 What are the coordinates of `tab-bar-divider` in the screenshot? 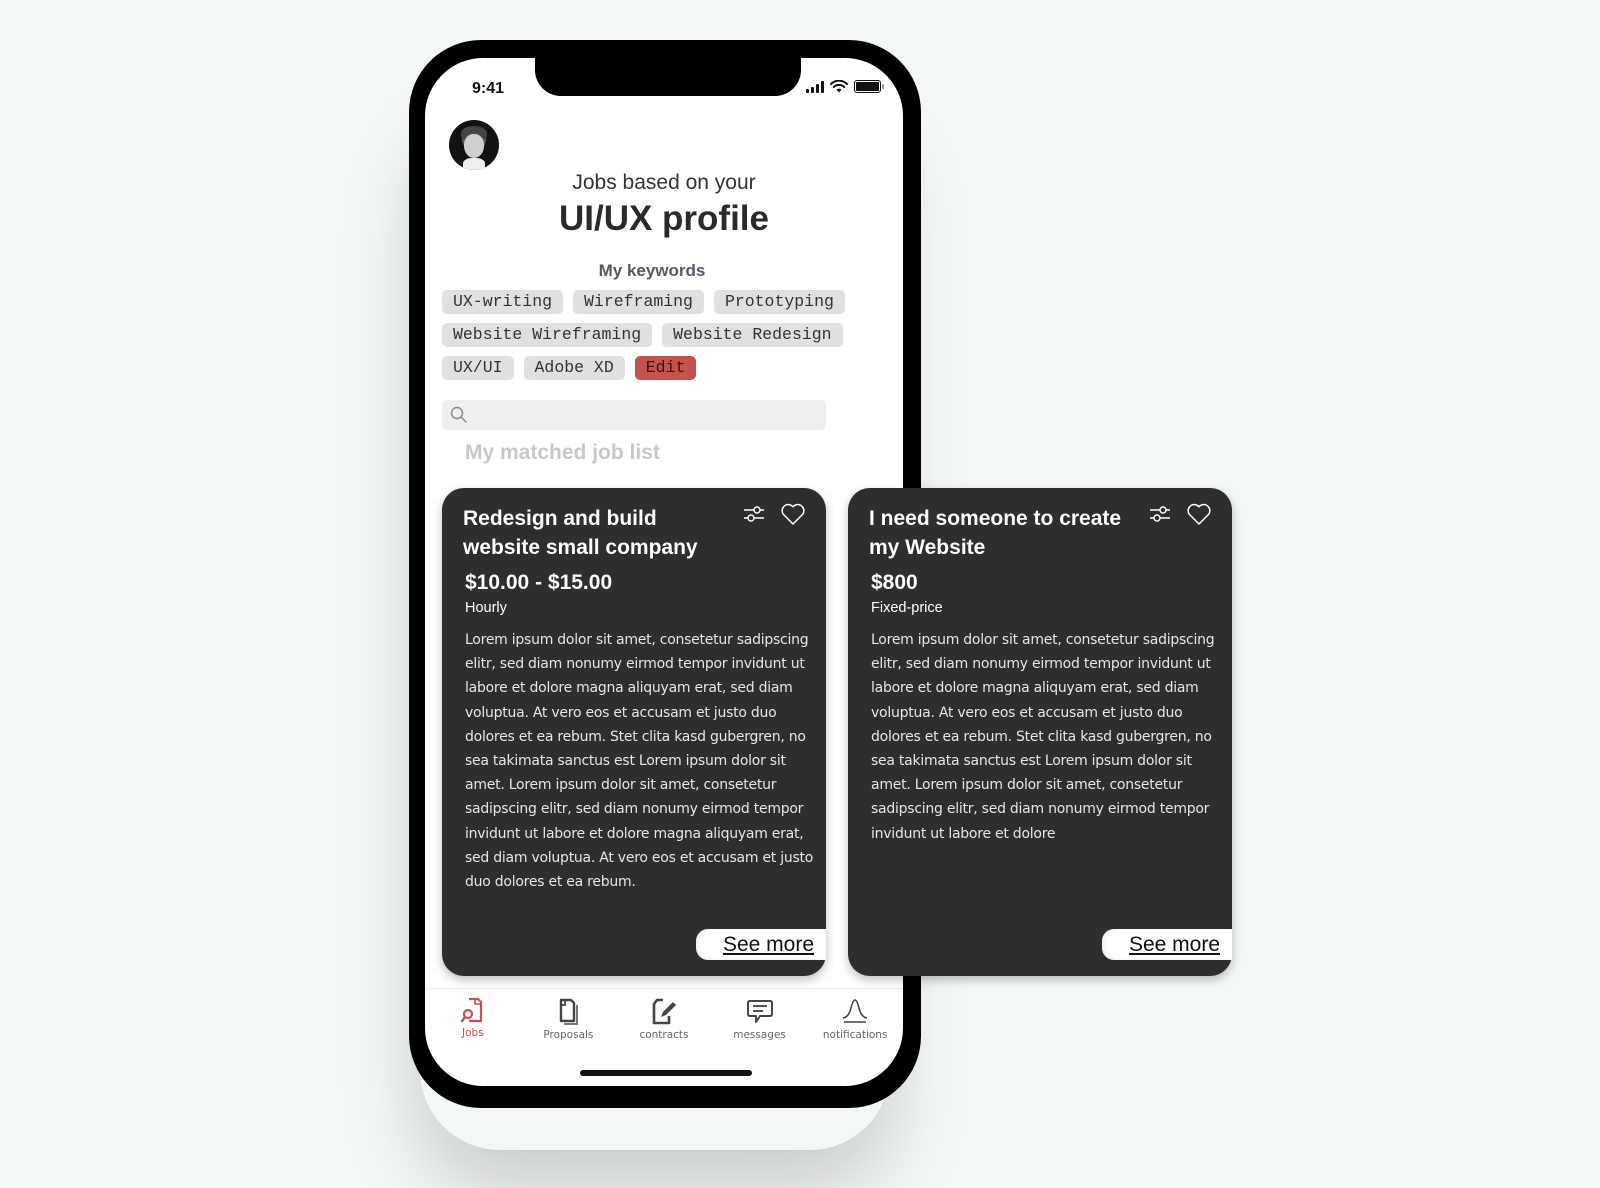 It's located at (664, 988).